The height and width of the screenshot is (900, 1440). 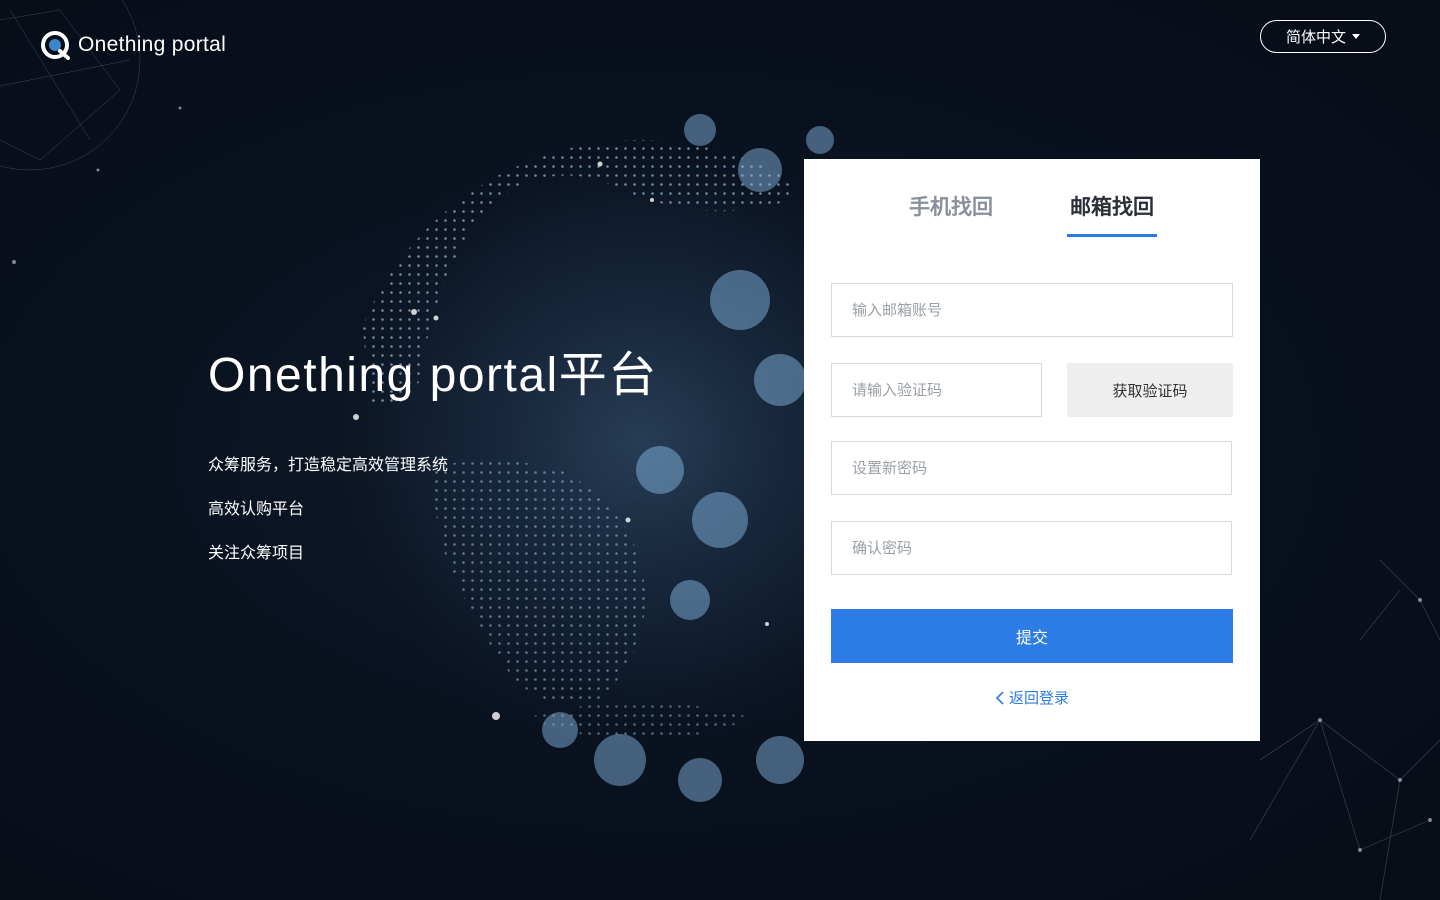 What do you see at coordinates (1032, 636) in the screenshot?
I see `submit-button: 提交` at bounding box center [1032, 636].